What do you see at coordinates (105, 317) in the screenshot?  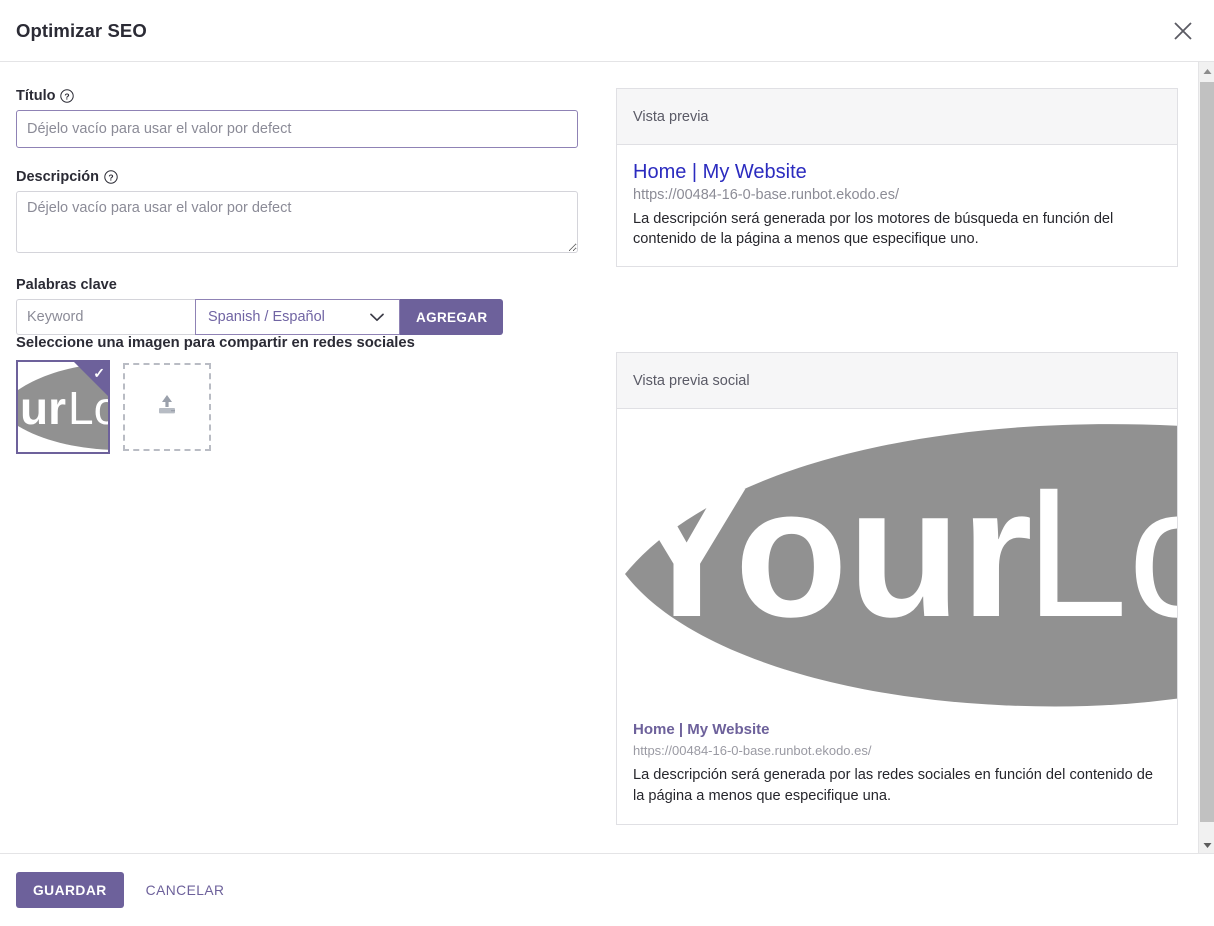 I see `keyword-input` at bounding box center [105, 317].